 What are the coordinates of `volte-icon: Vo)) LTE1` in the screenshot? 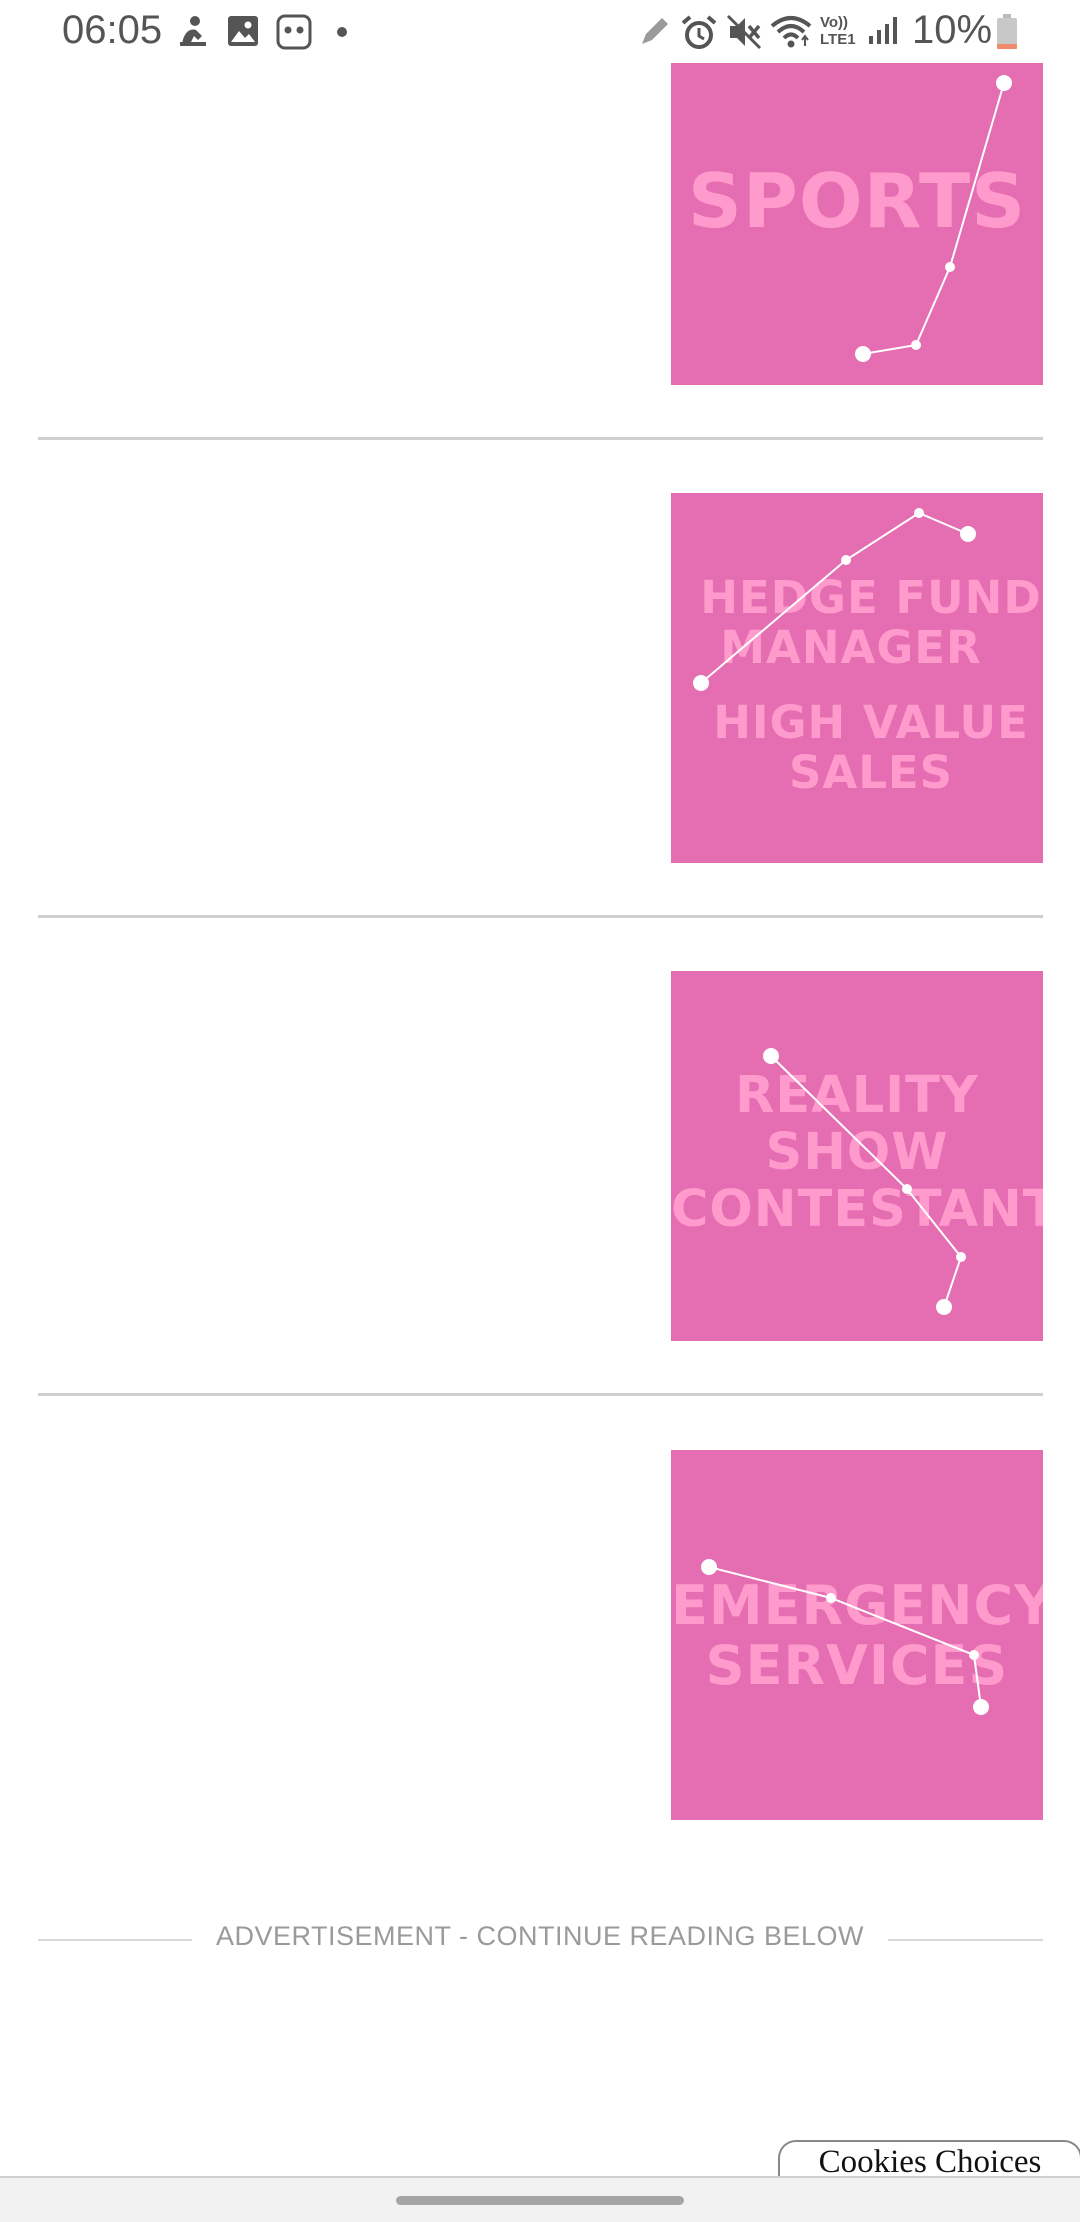 It's located at (838, 31).